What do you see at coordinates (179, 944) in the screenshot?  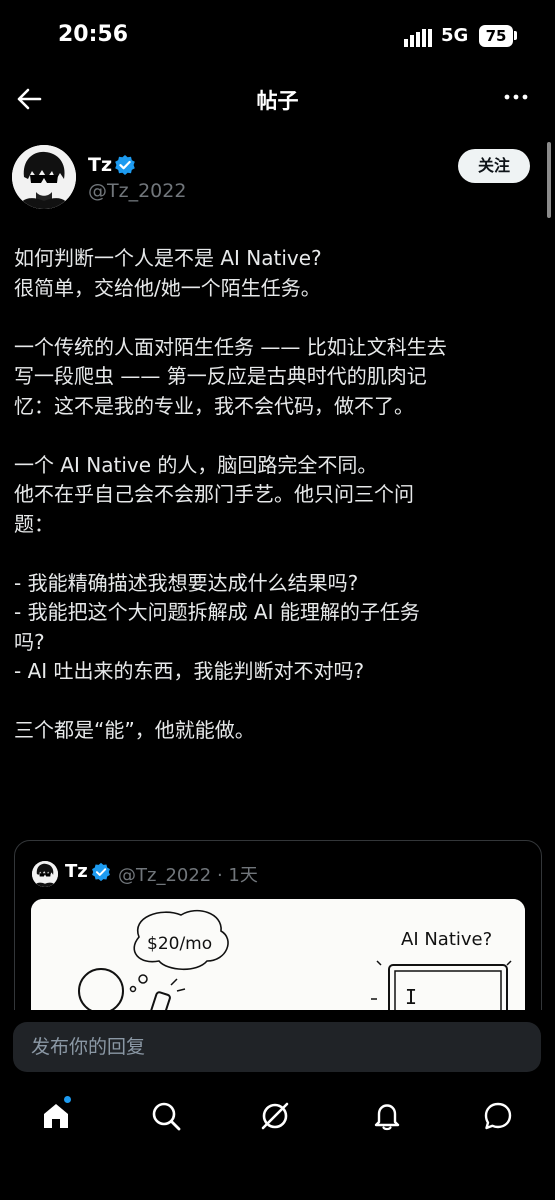 I see `price-label: $20/mo` at bounding box center [179, 944].